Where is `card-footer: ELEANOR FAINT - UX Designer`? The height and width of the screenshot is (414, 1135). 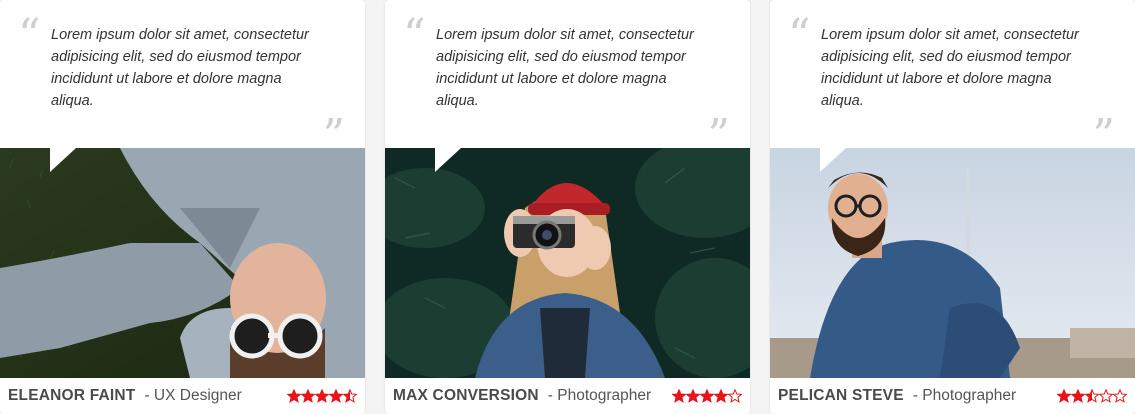 card-footer: ELEANOR FAINT - UX Designer is located at coordinates (182, 396).